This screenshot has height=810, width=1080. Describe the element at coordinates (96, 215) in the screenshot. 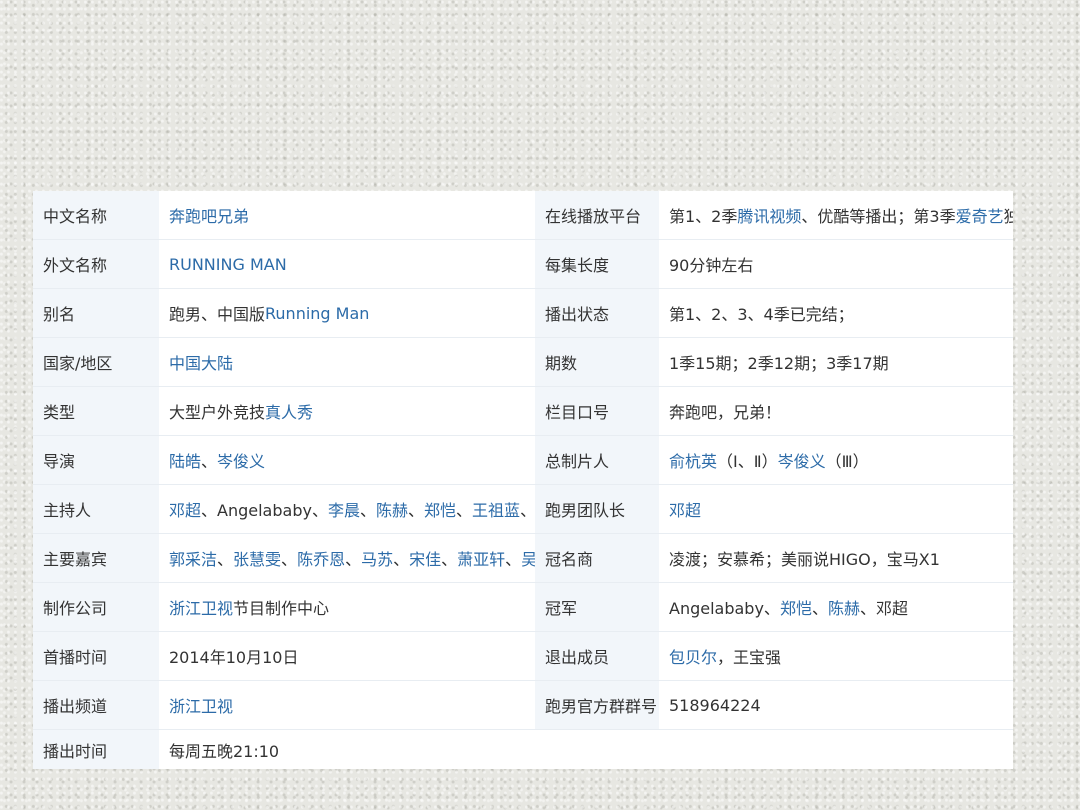

I see `field-label: 中文名称` at that location.